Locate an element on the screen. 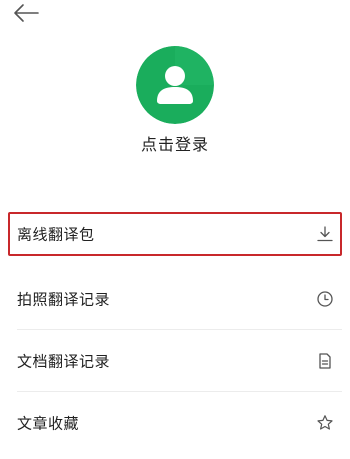 The width and height of the screenshot is (350, 459). menu-item-offline-package: 离线翻译包 is located at coordinates (175, 234).